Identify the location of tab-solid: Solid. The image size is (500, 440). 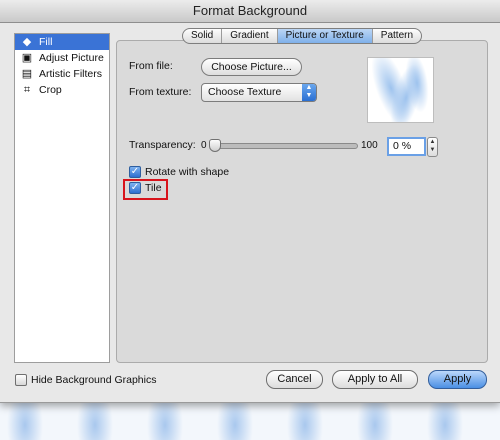
(203, 36).